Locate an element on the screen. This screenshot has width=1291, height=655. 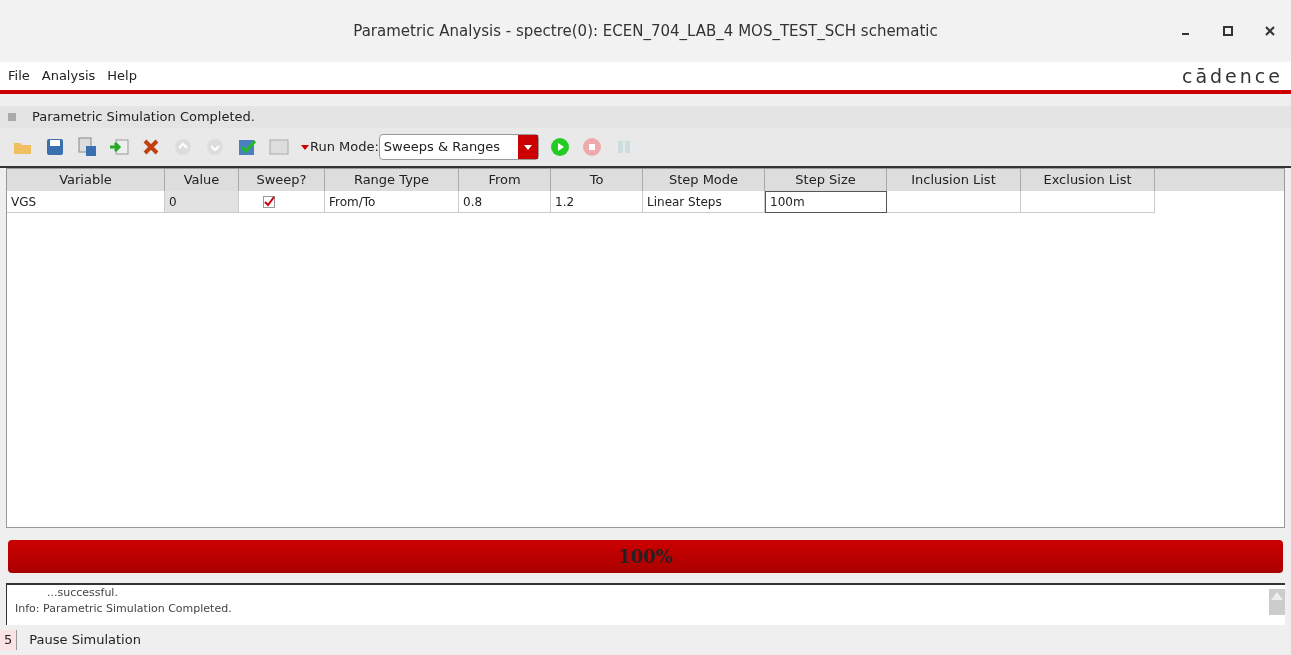
run-mode-dropdown: Sweeps & Ranges is located at coordinates (458, 147).